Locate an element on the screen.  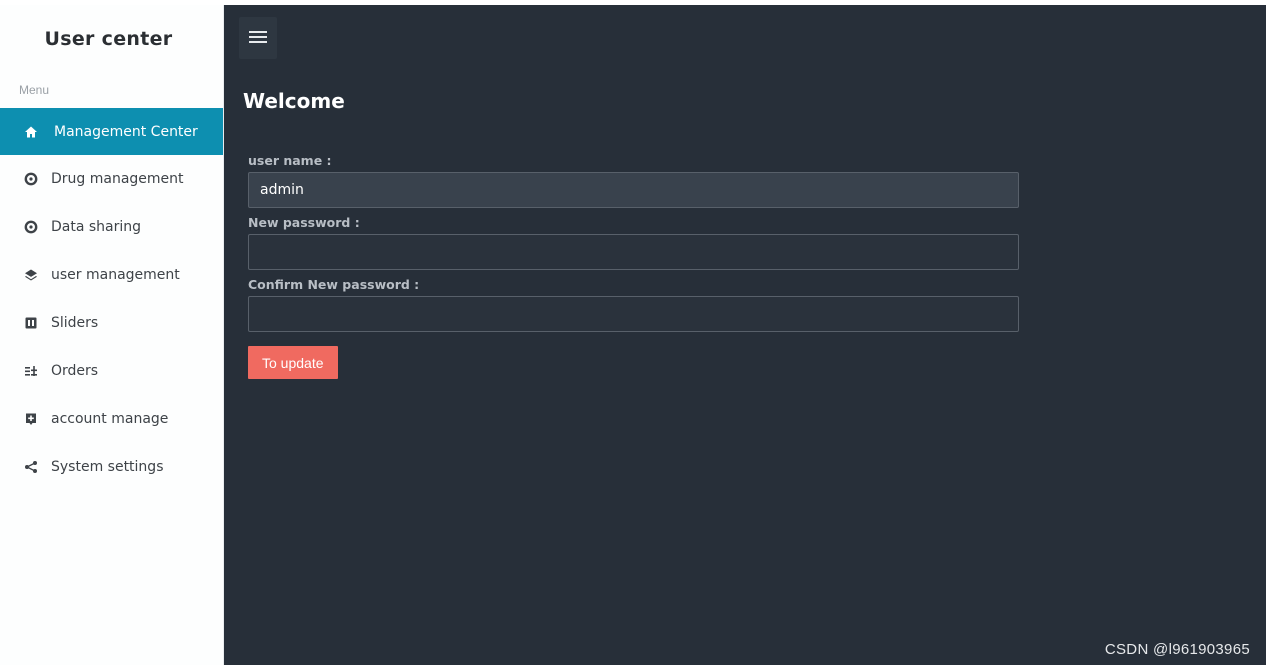
sidebar-item-account-manage: account manage is located at coordinates (111, 419).